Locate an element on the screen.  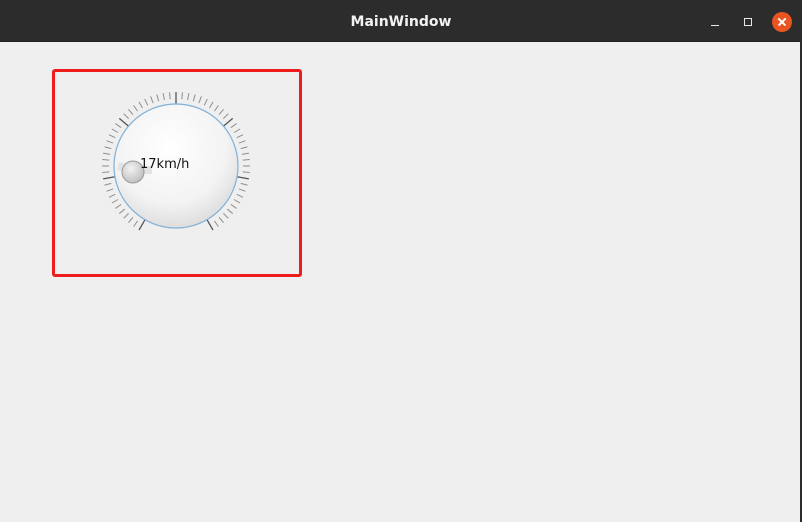
minimize-icon is located at coordinates (715, 22).